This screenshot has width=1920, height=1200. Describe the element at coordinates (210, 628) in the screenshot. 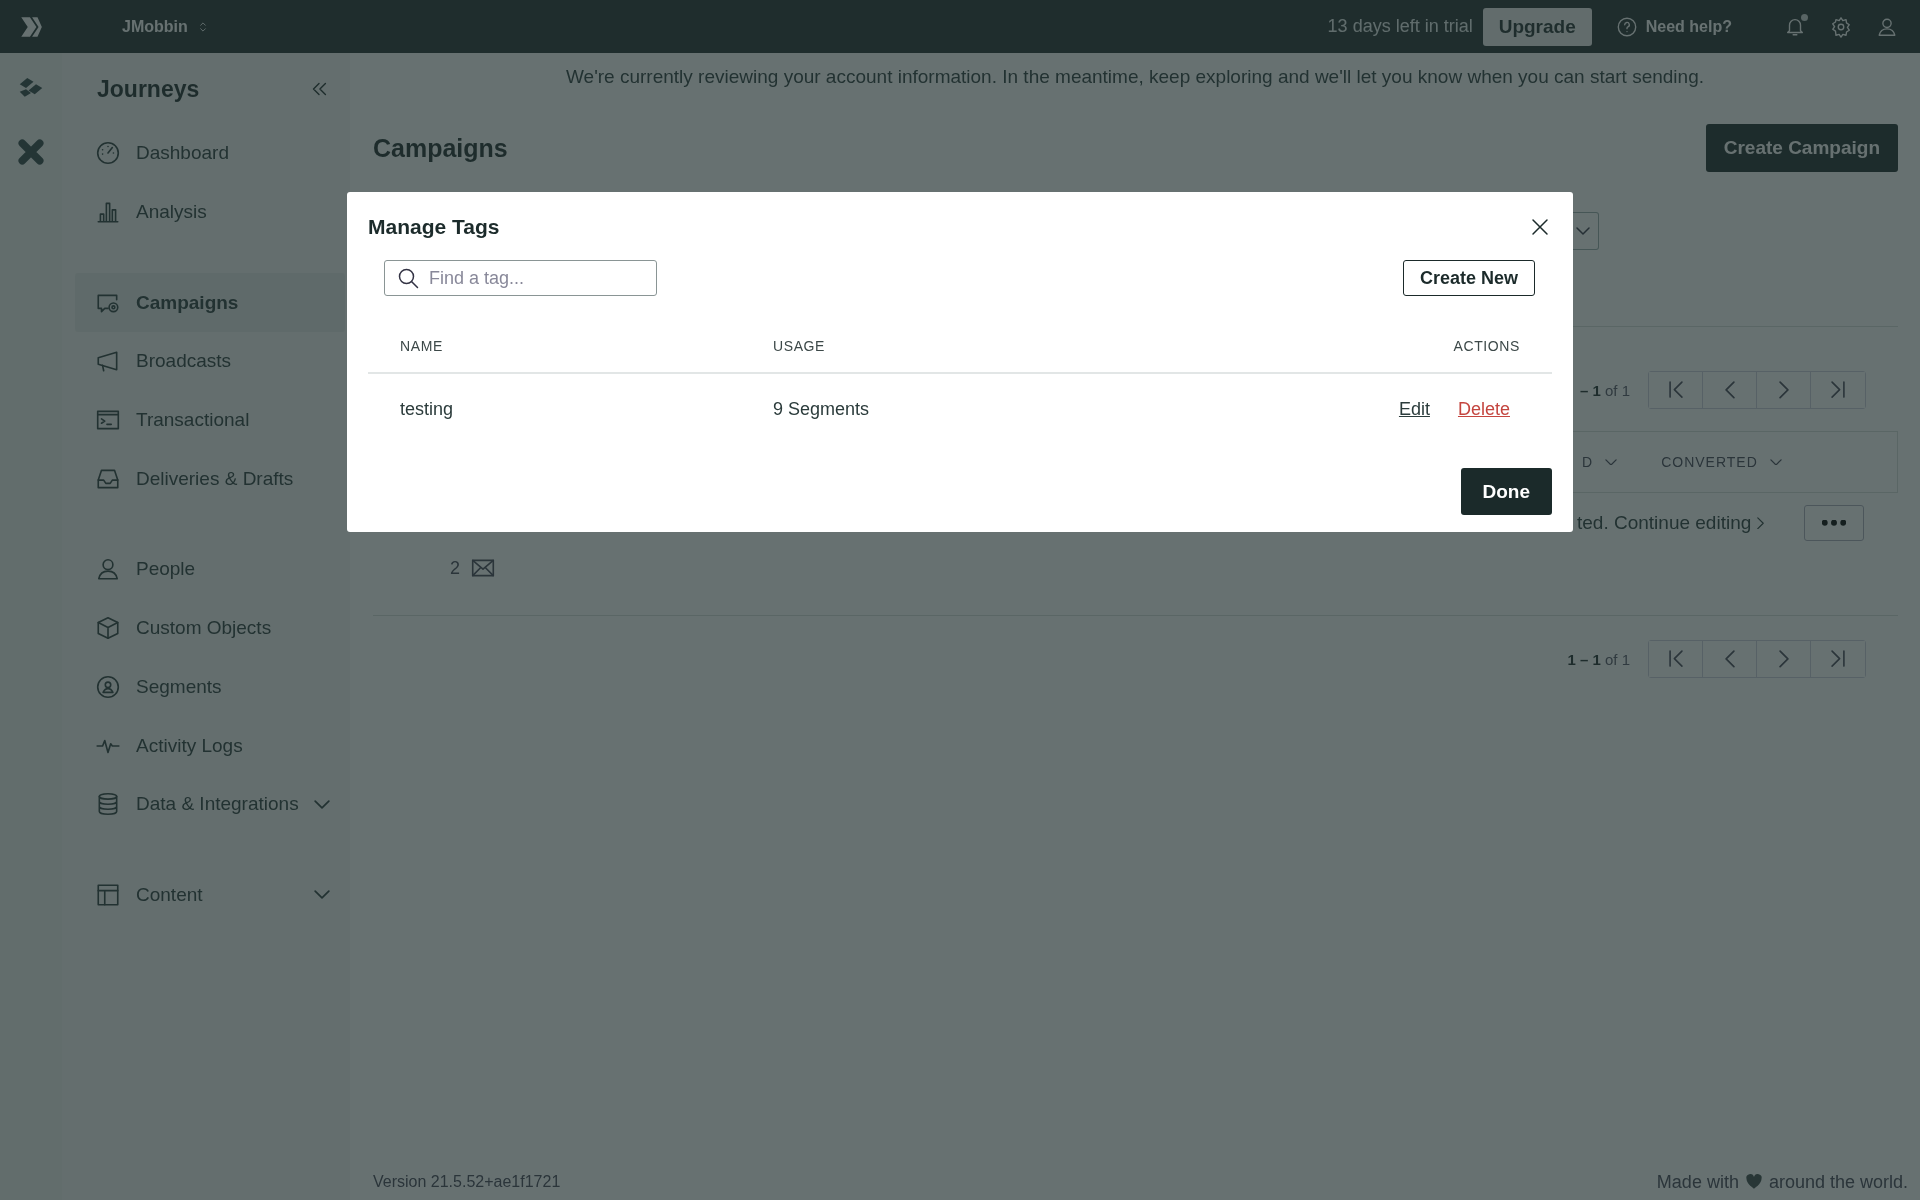

I see `sidebar-item: Custom Objects` at that location.